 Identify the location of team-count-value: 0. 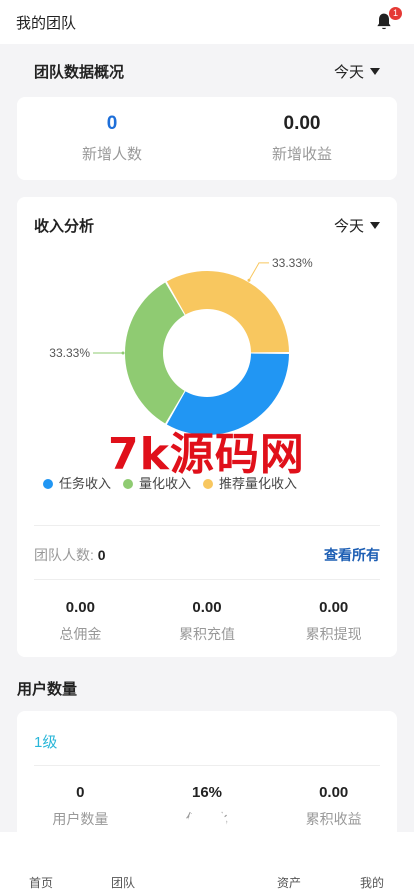
(101, 555).